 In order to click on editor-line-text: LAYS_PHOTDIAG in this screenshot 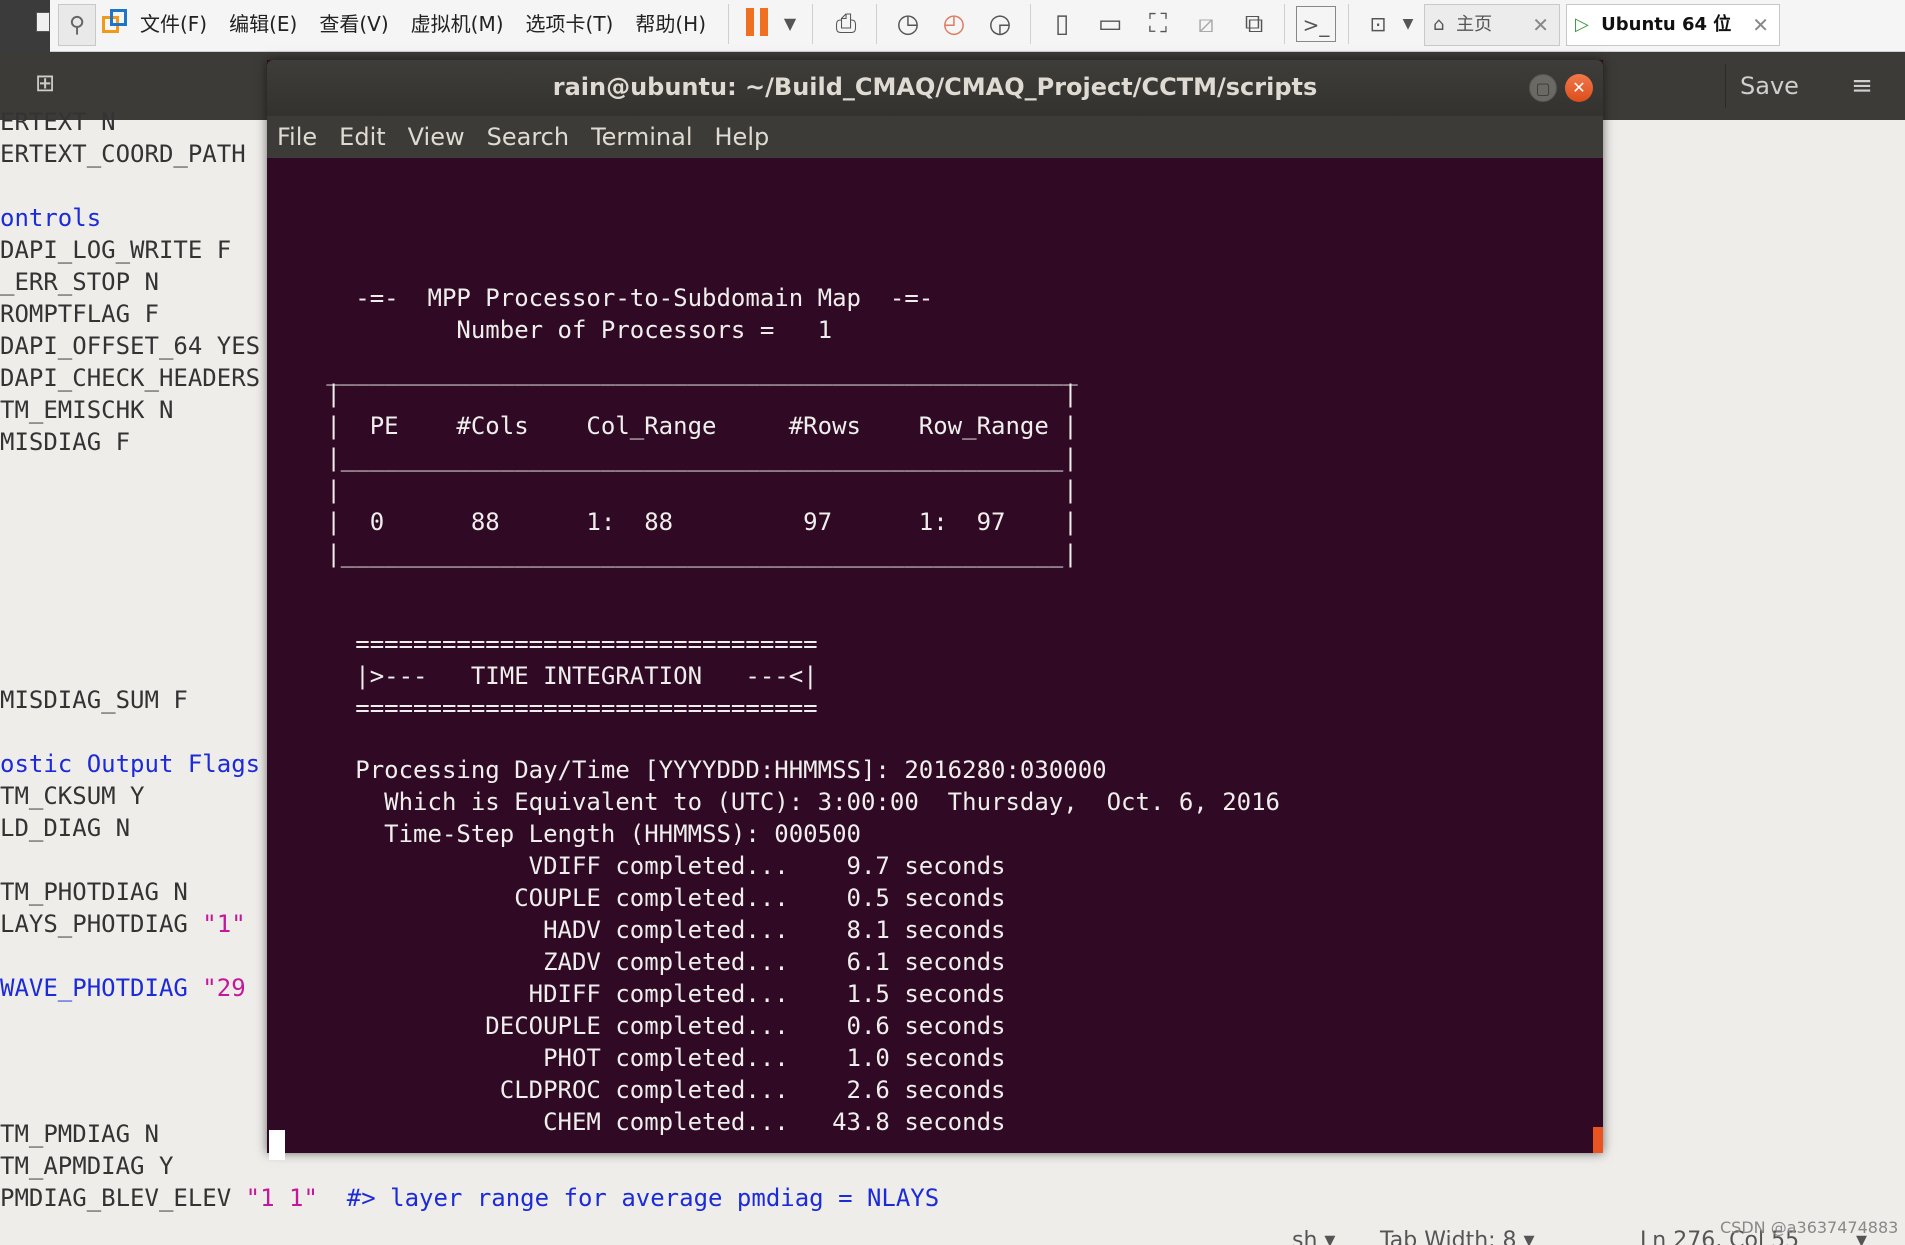, I will do `click(101, 924)`.